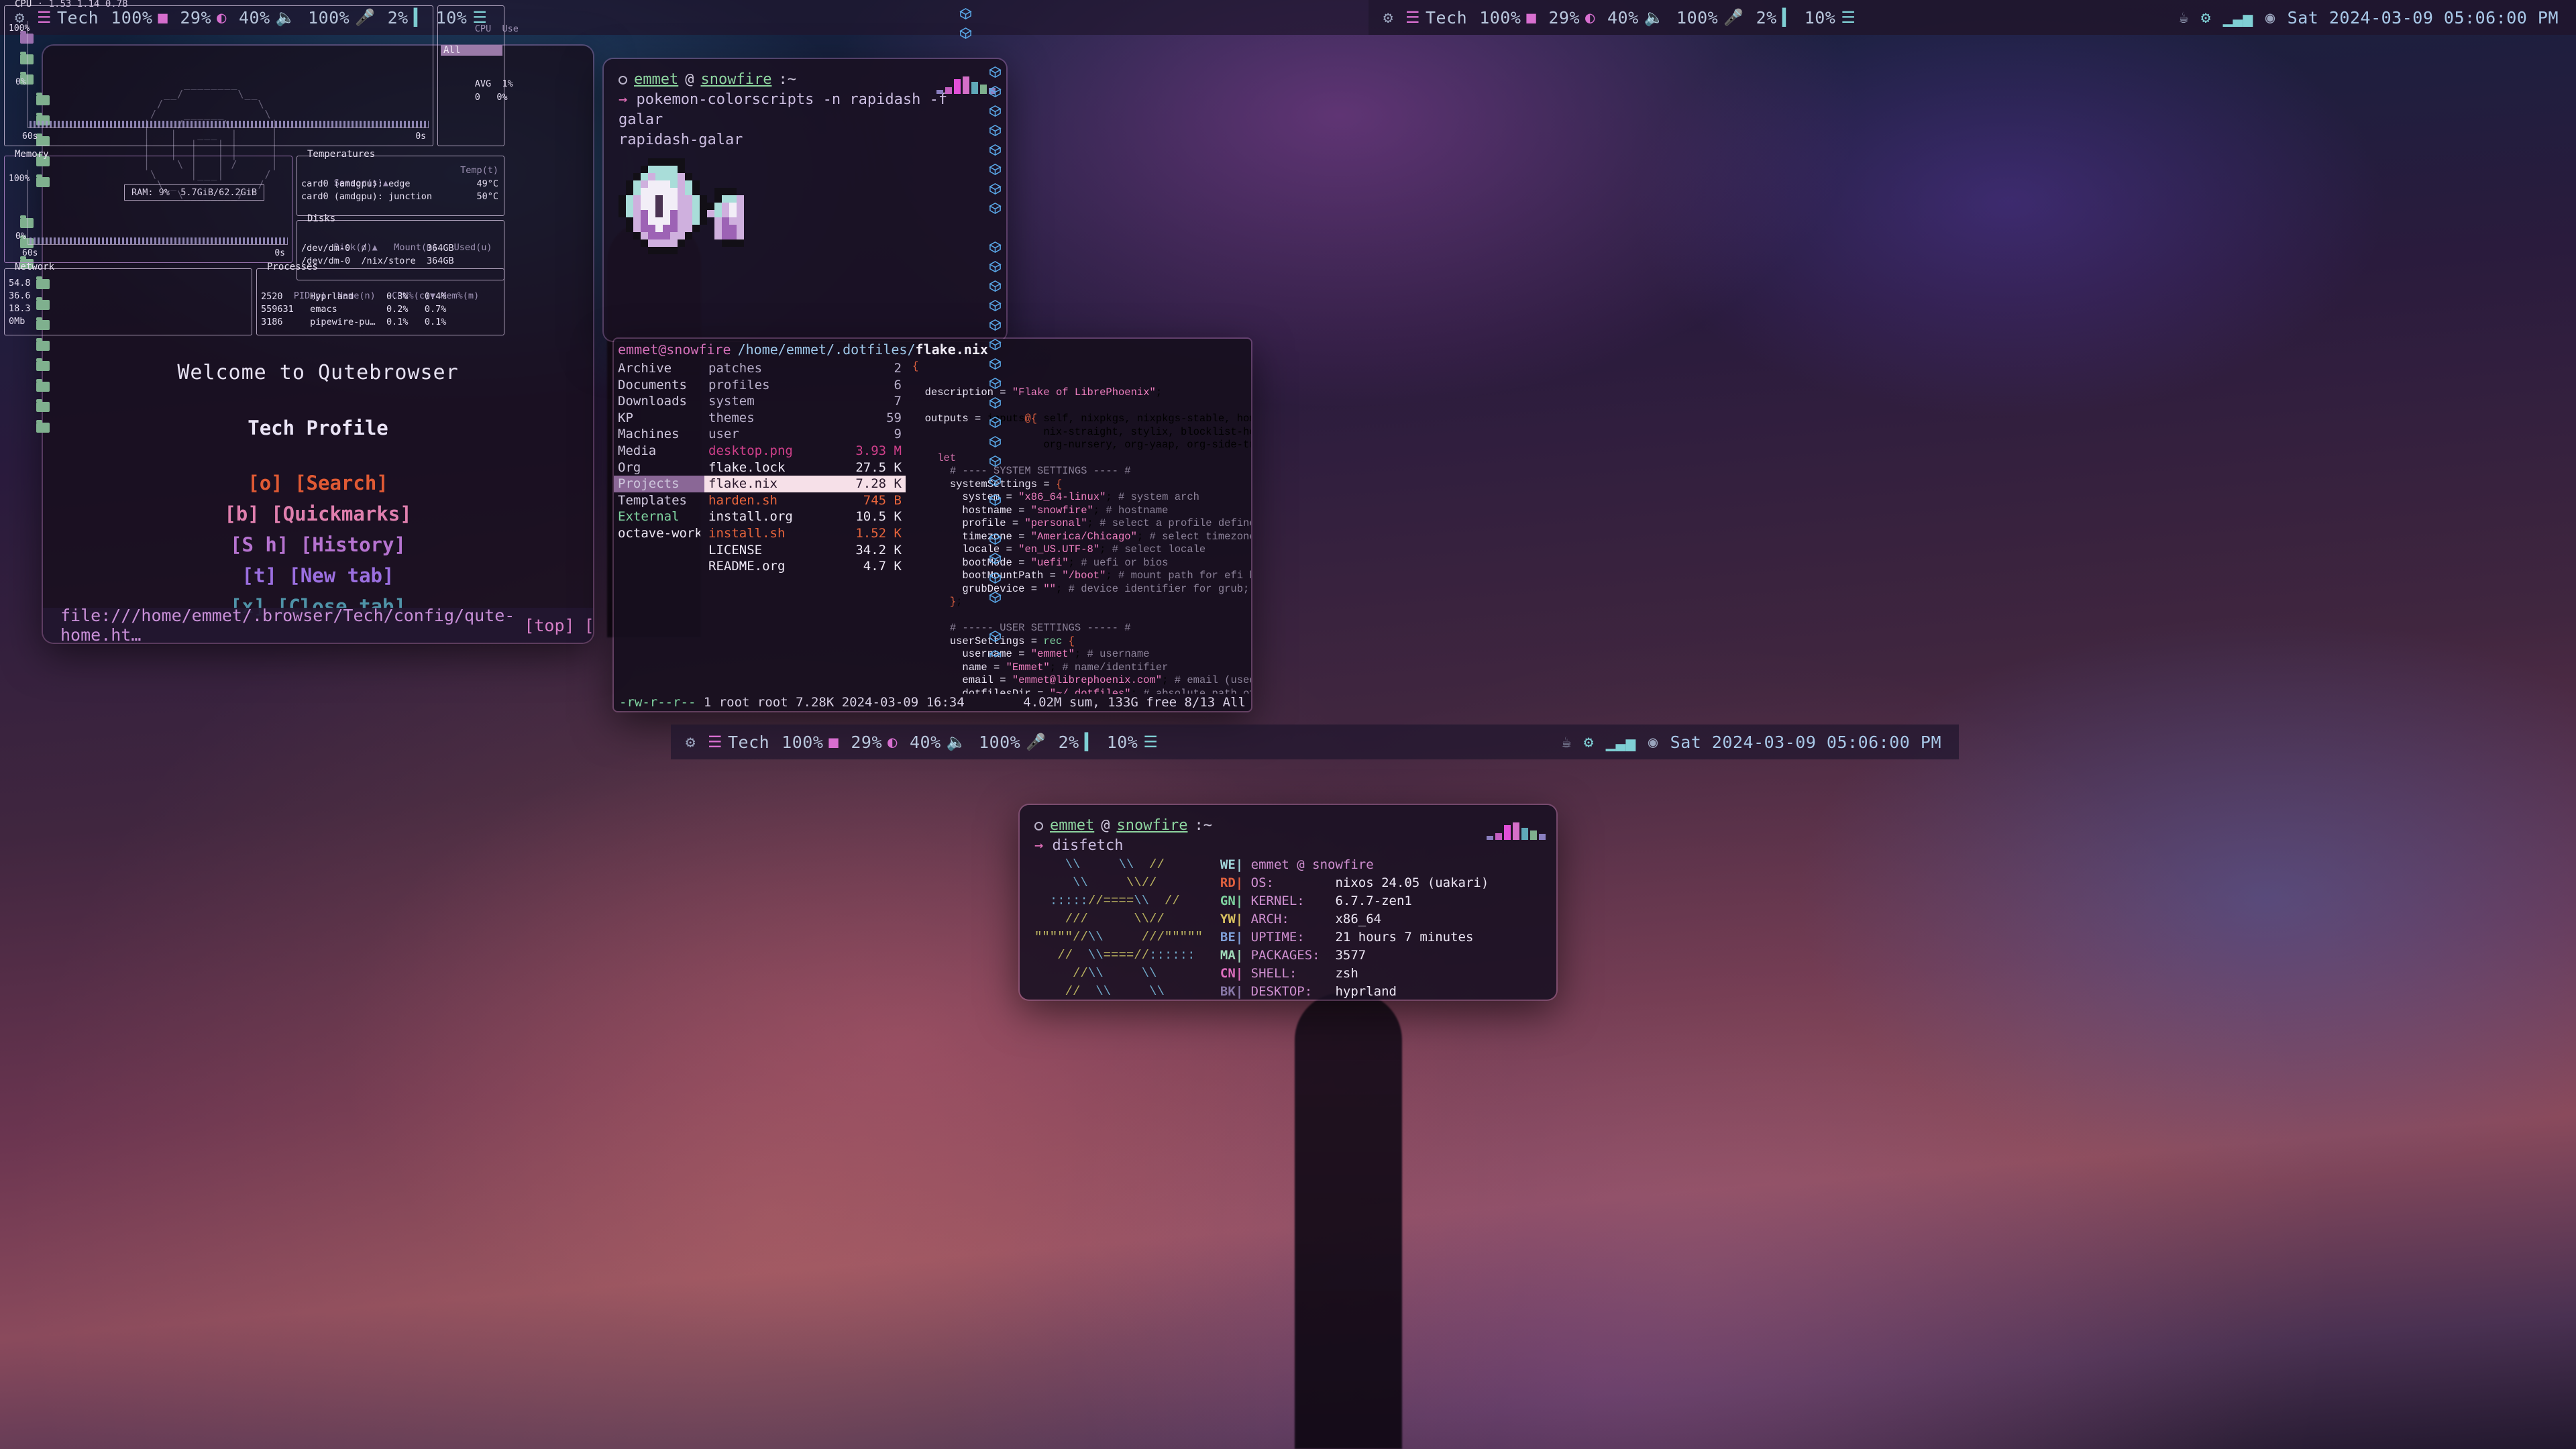 This screenshot has height=1449, width=2576. I want to click on disfetch-tag: CN|, so click(1235, 973).